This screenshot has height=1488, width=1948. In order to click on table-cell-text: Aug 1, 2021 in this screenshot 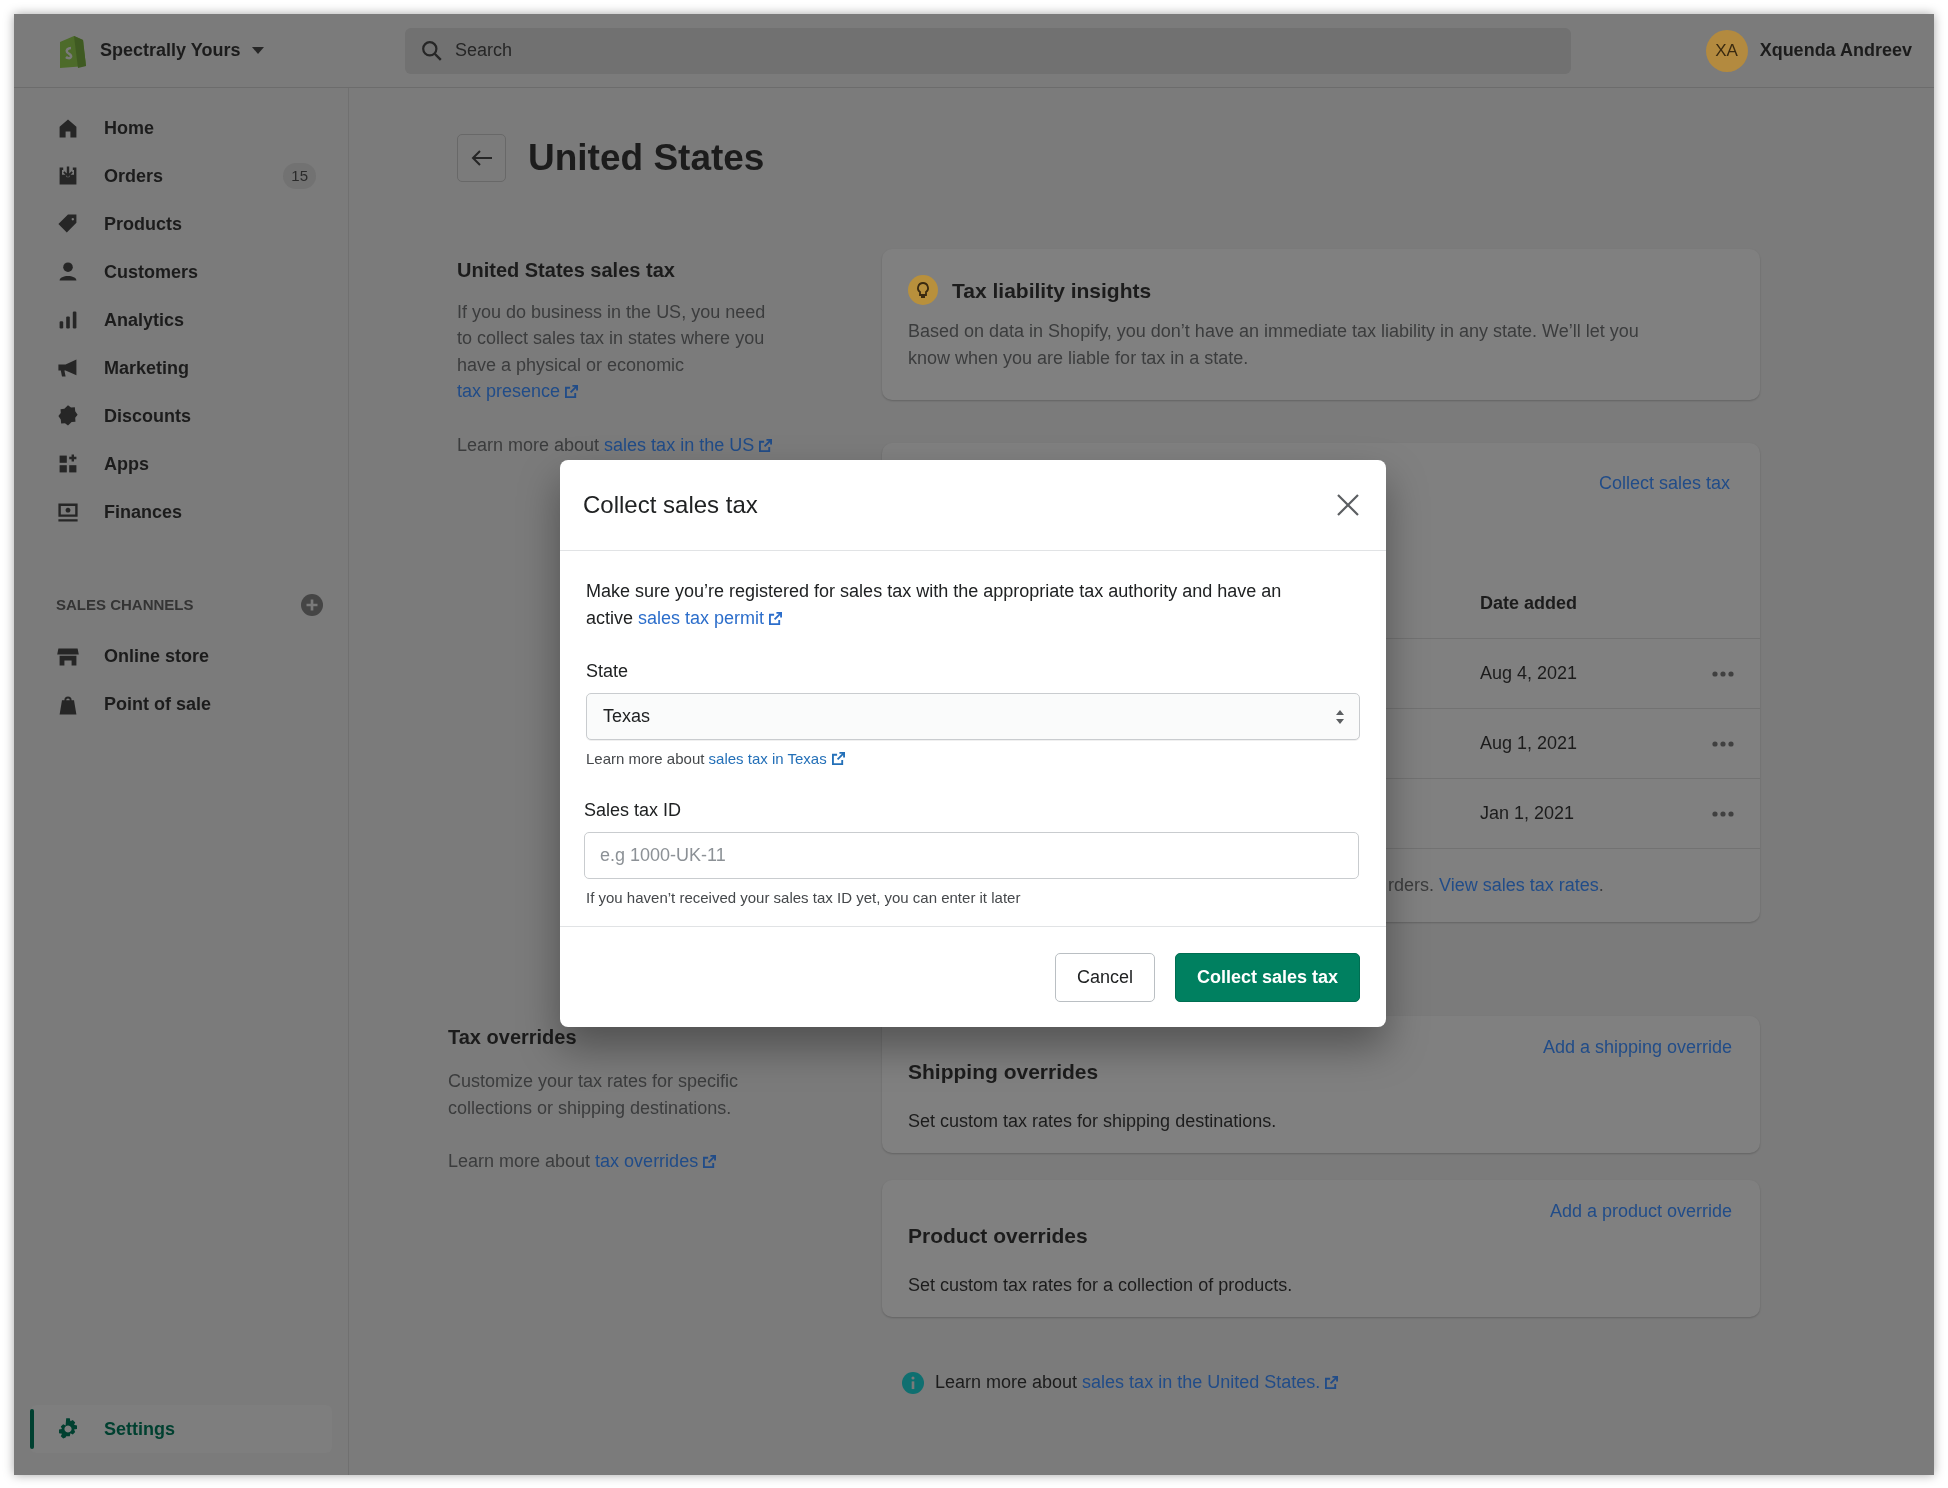, I will do `click(1529, 743)`.